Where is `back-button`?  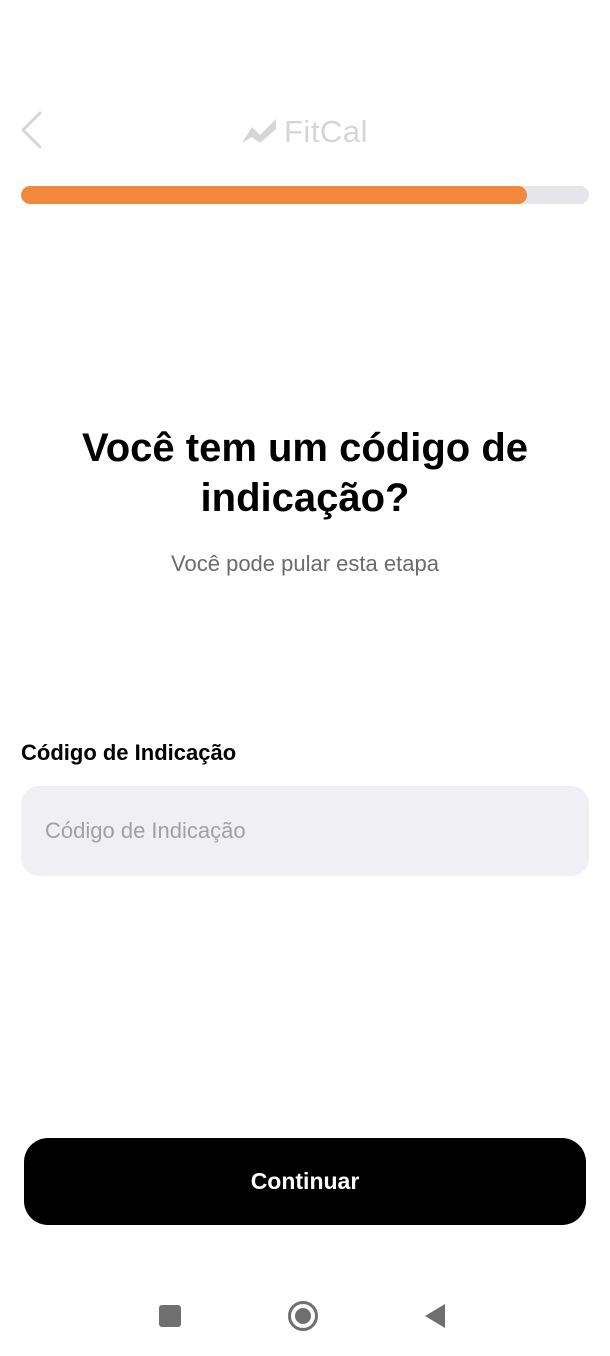 back-button is located at coordinates (38, 132).